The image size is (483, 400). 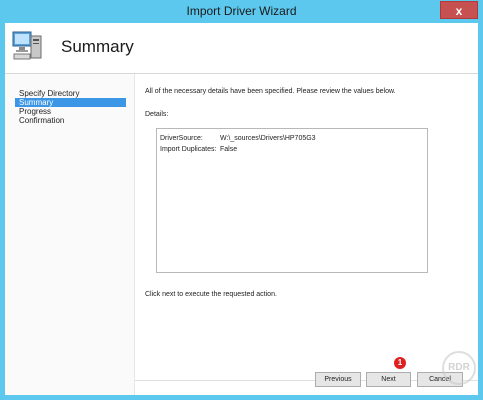 What do you see at coordinates (459, 368) in the screenshot?
I see `watermark-logo: RDR` at bounding box center [459, 368].